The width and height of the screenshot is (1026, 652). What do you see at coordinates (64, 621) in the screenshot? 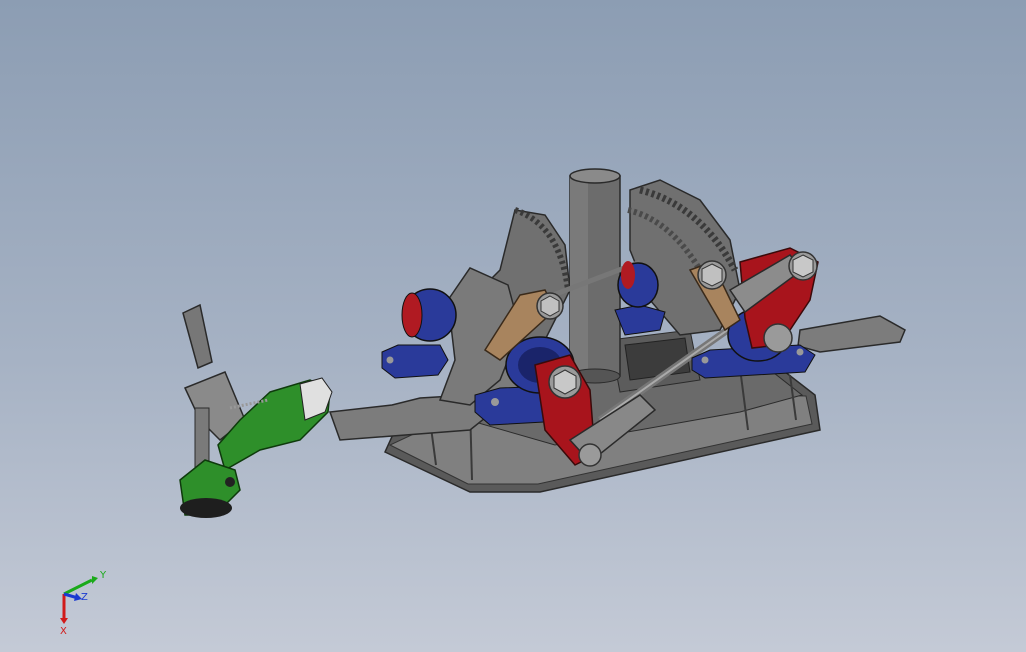
I see `x-axis-arrow` at bounding box center [64, 621].